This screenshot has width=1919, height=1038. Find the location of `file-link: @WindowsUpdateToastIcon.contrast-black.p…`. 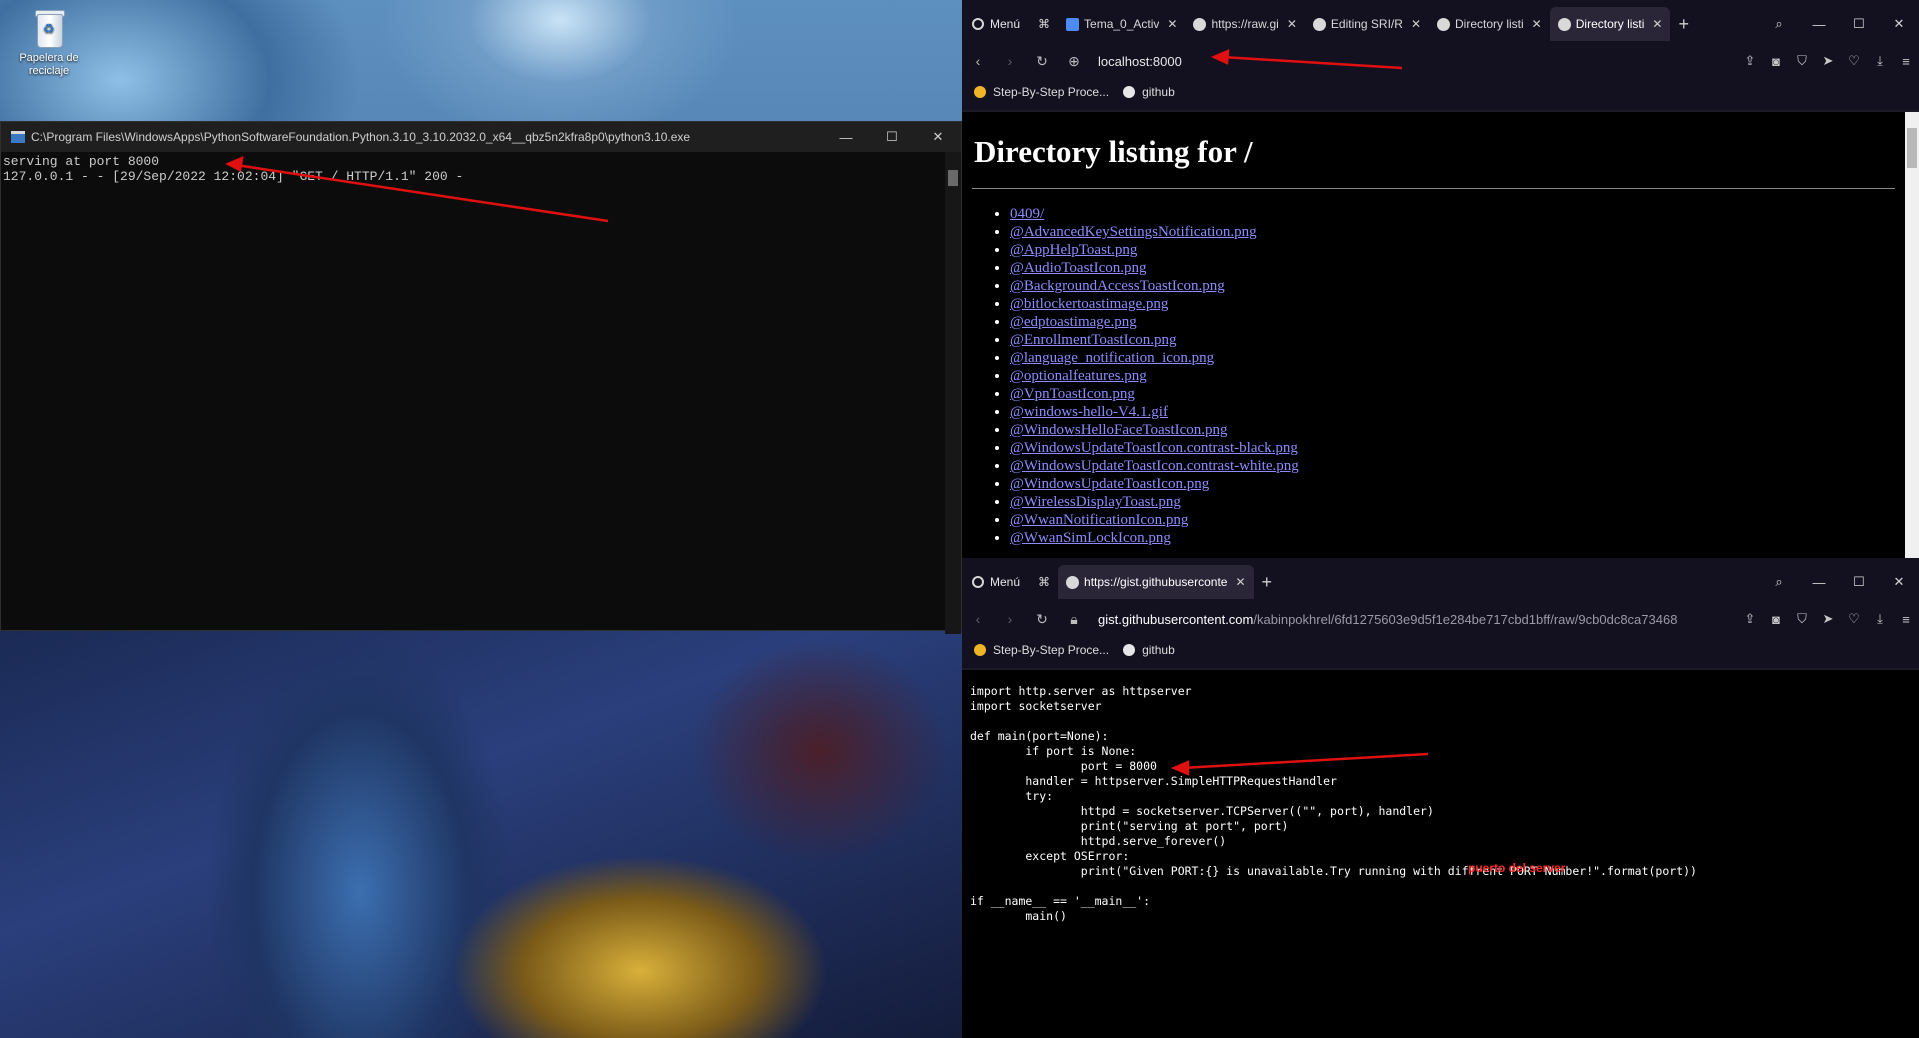

file-link: @WindowsUpdateToastIcon.contrast-black.p… is located at coordinates (1154, 448).